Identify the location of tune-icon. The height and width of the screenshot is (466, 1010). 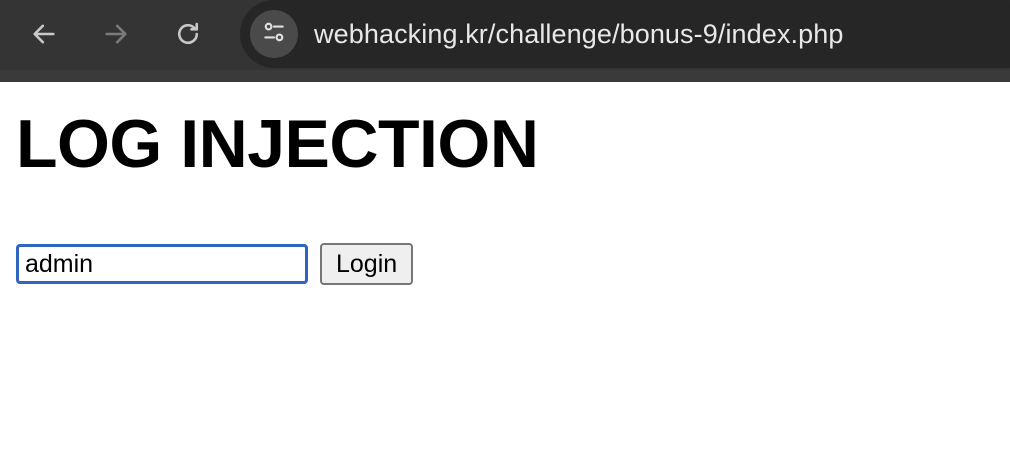
(274, 34).